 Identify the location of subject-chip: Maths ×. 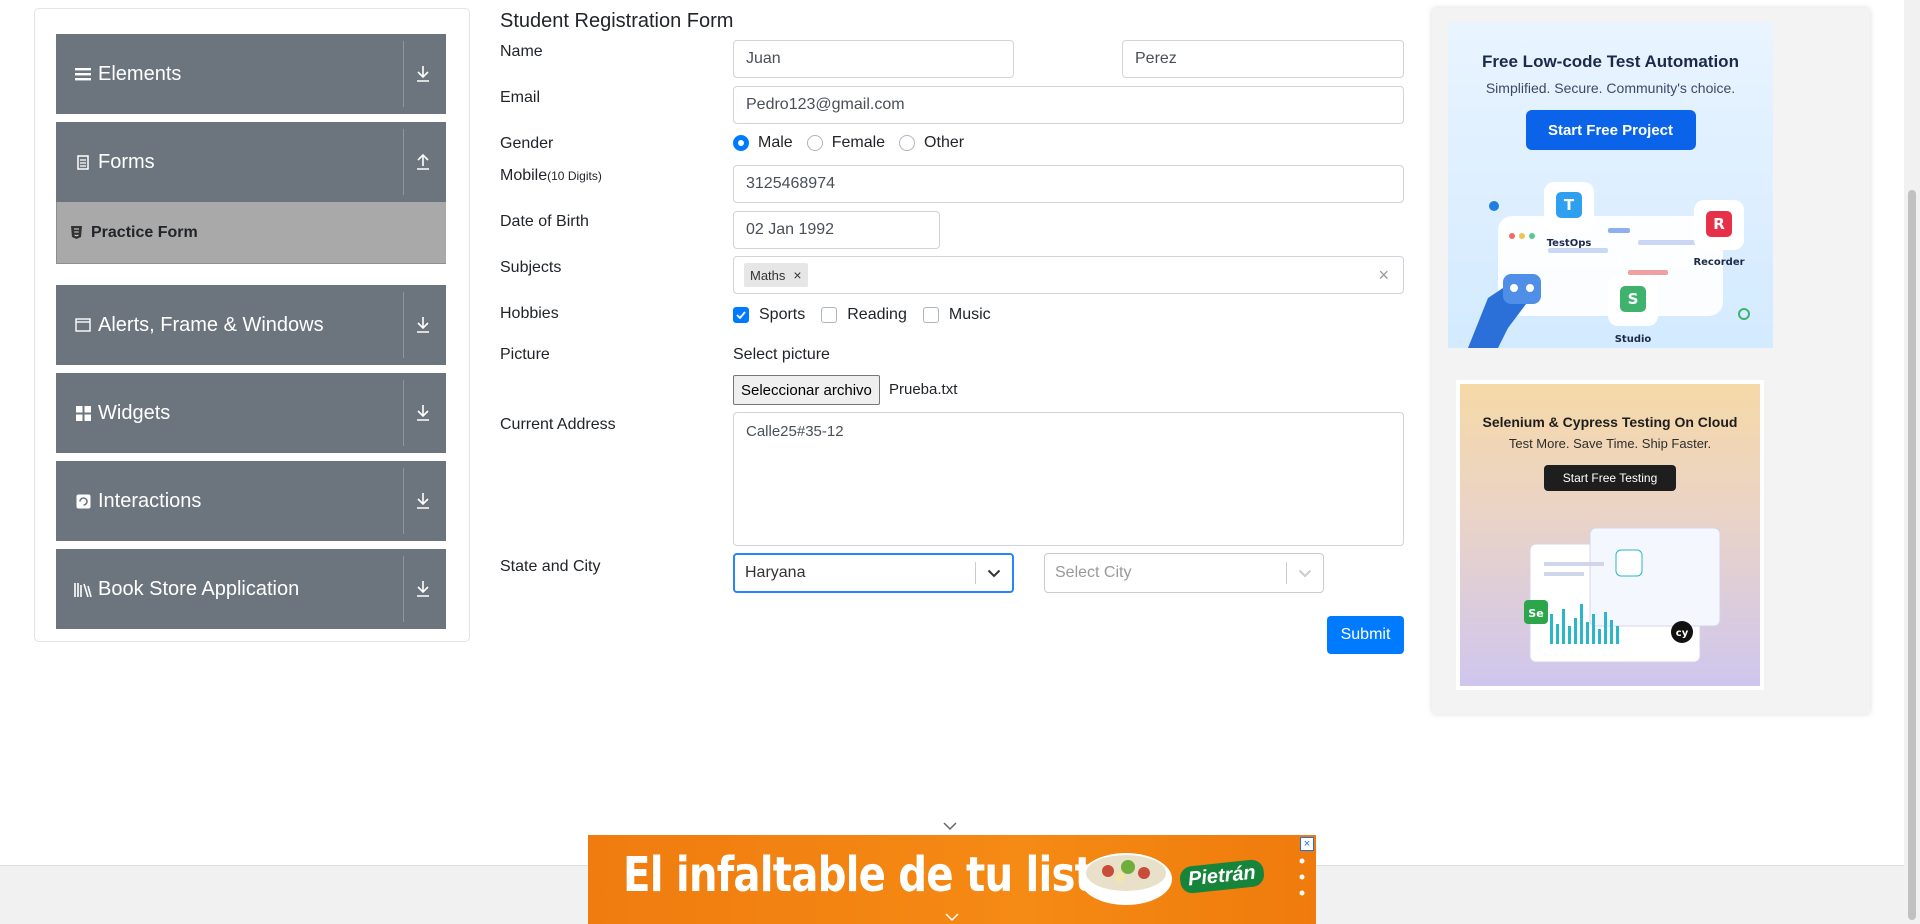
(776, 275).